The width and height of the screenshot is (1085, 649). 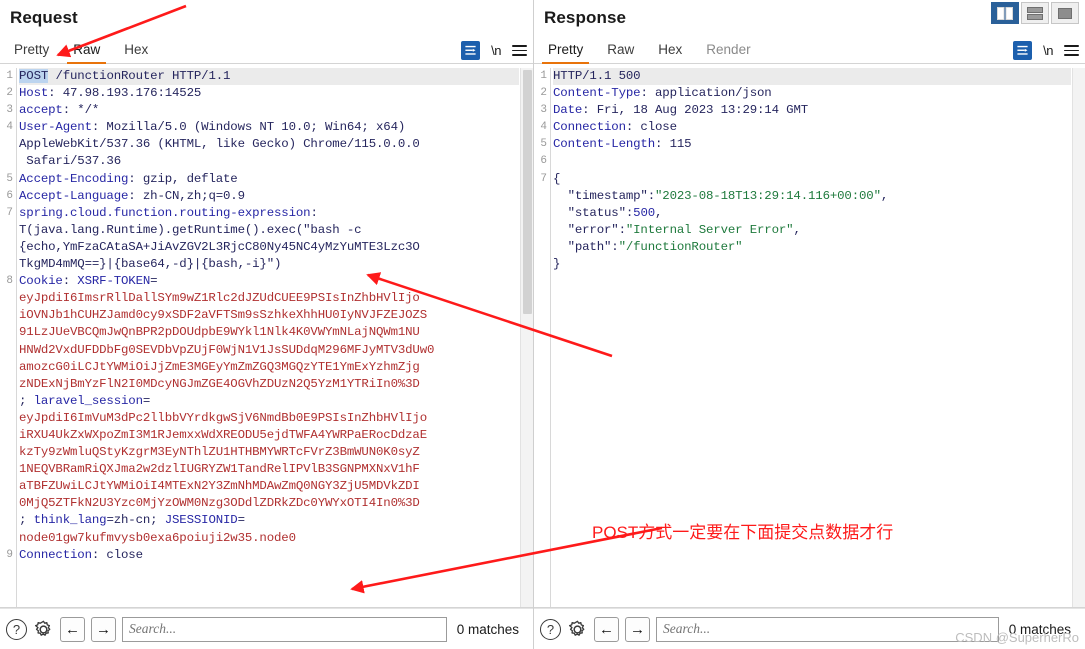 I want to click on request-scroll-thumb, so click(x=527, y=192).